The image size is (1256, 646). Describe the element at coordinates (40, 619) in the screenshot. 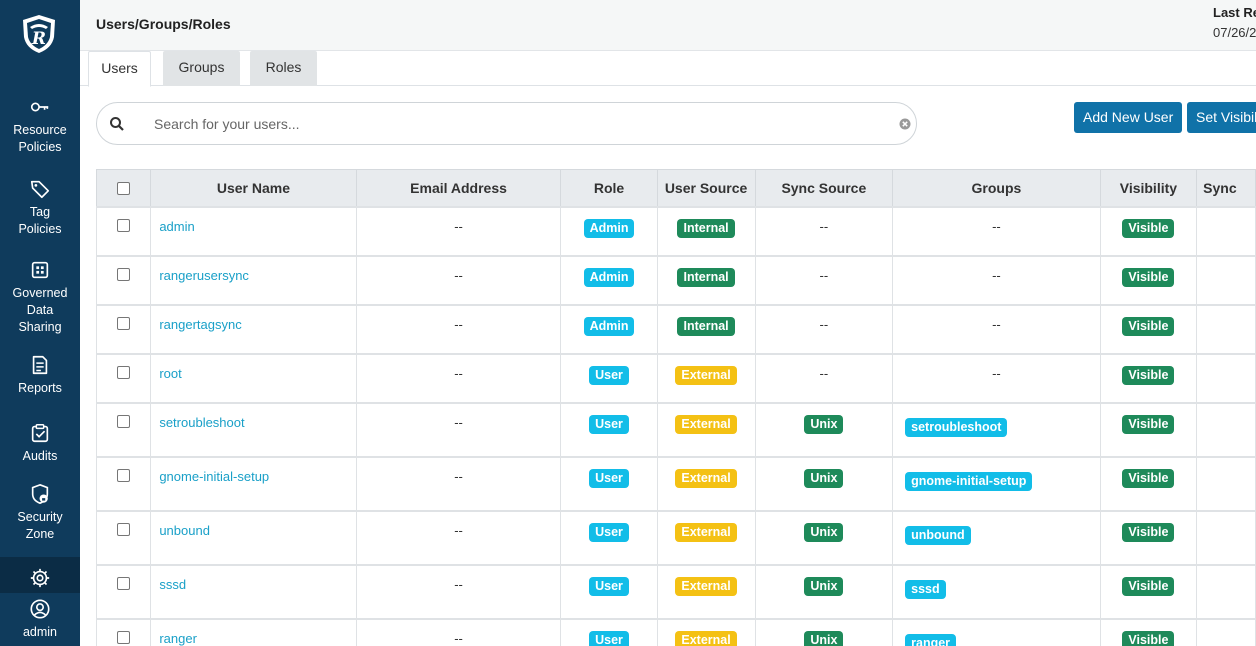

I see `sidebar-item-user-profile: admin` at that location.